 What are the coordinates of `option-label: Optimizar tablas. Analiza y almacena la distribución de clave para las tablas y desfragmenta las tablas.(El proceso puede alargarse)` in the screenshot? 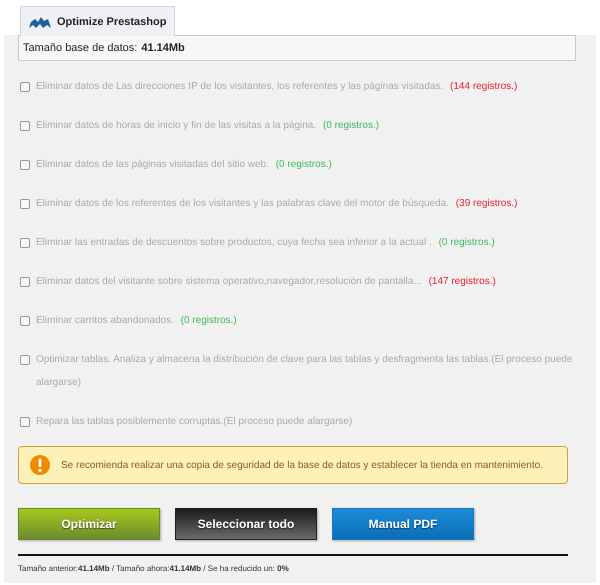 It's located at (304, 371).